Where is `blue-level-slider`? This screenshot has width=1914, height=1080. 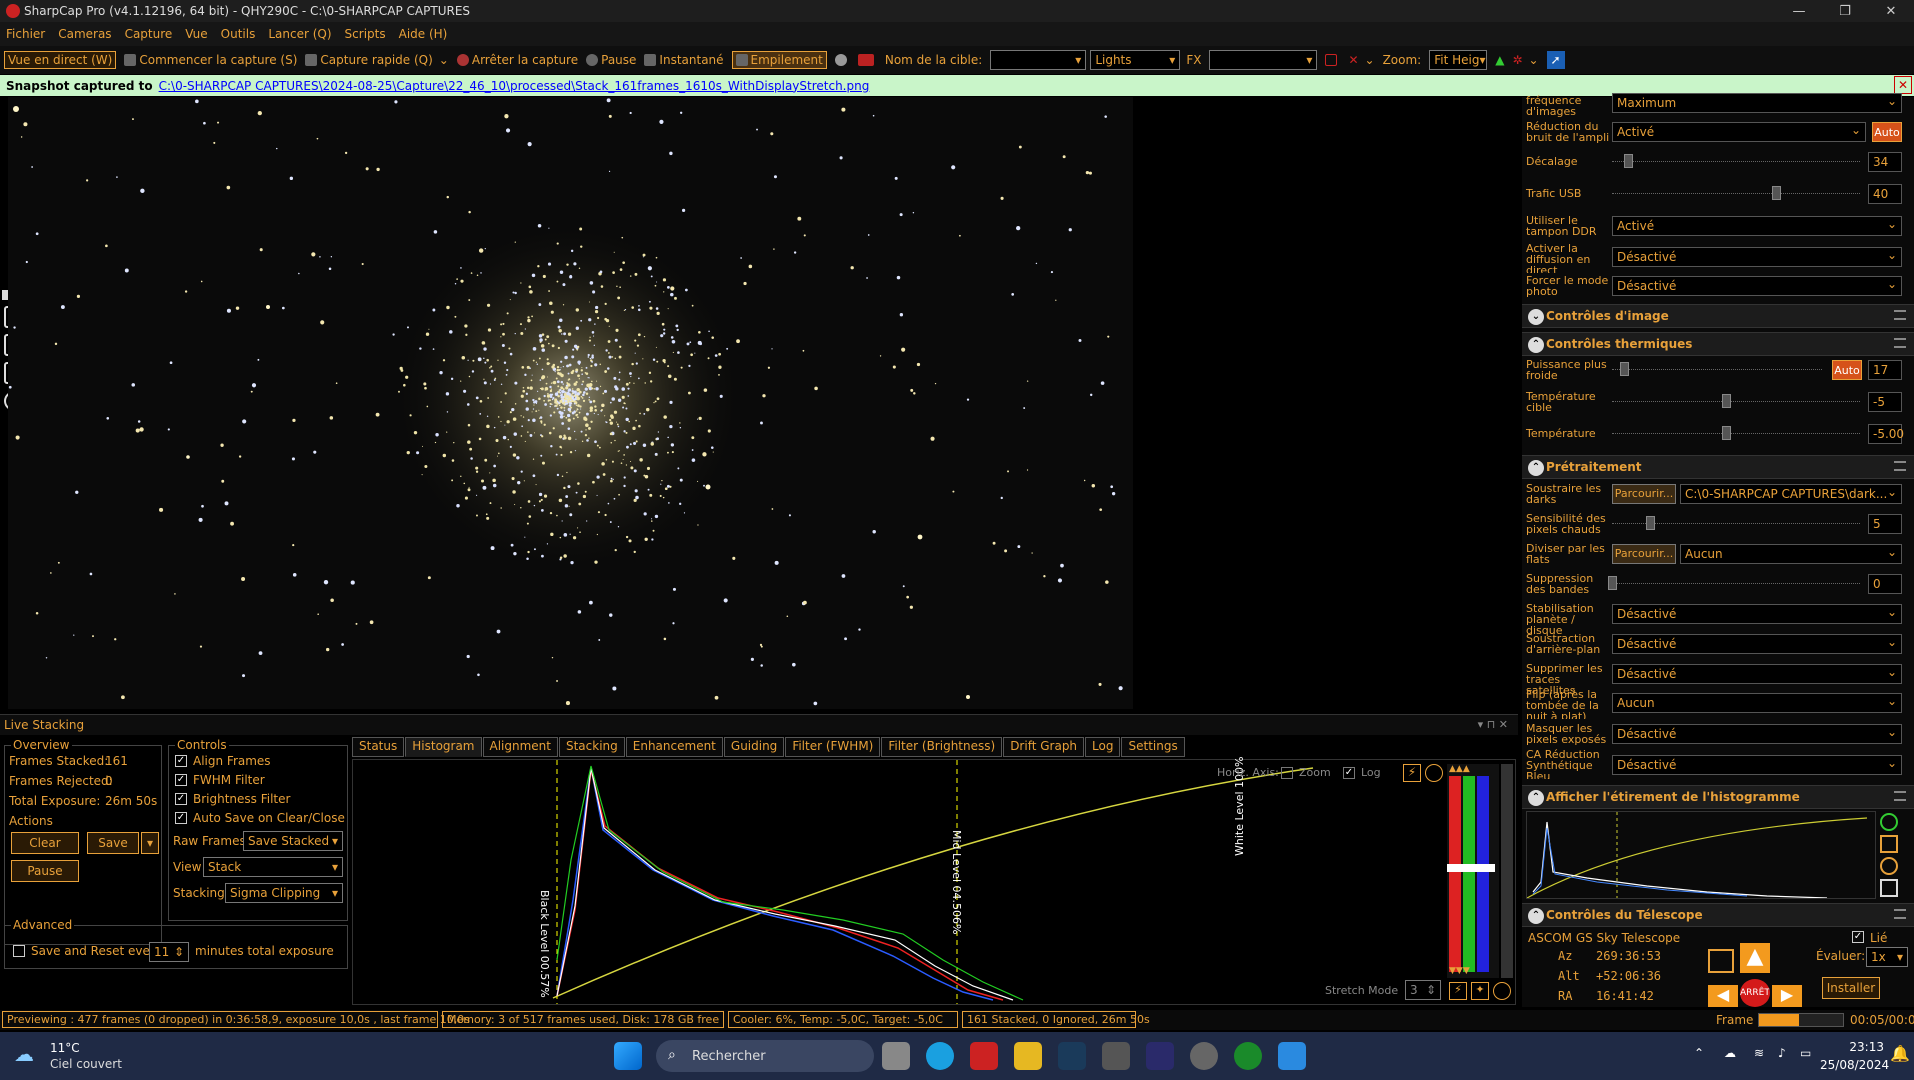 blue-level-slider is located at coordinates (1483, 874).